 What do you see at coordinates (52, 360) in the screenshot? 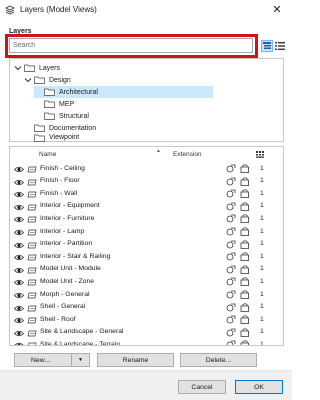
I see `new-split-button: New... ▼` at bounding box center [52, 360].